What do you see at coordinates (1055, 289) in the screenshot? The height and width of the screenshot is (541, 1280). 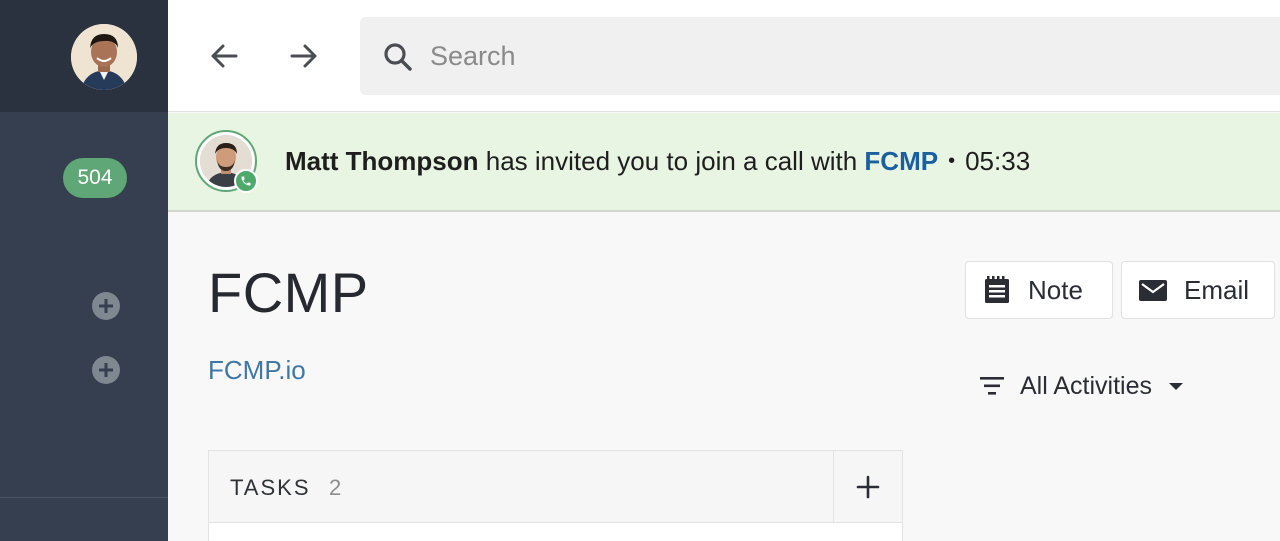 I see `note-button-label: Note` at bounding box center [1055, 289].